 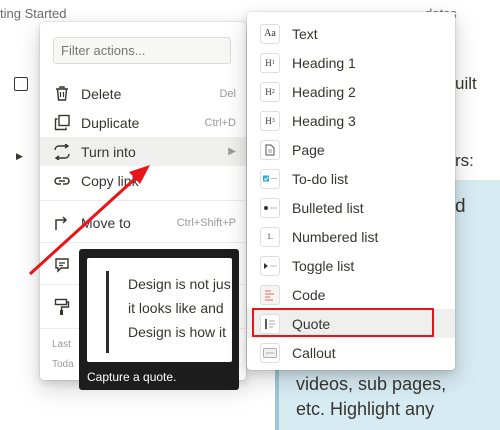 What do you see at coordinates (143, 180) in the screenshot?
I see `menu-item-copy-link: Copy link` at bounding box center [143, 180].